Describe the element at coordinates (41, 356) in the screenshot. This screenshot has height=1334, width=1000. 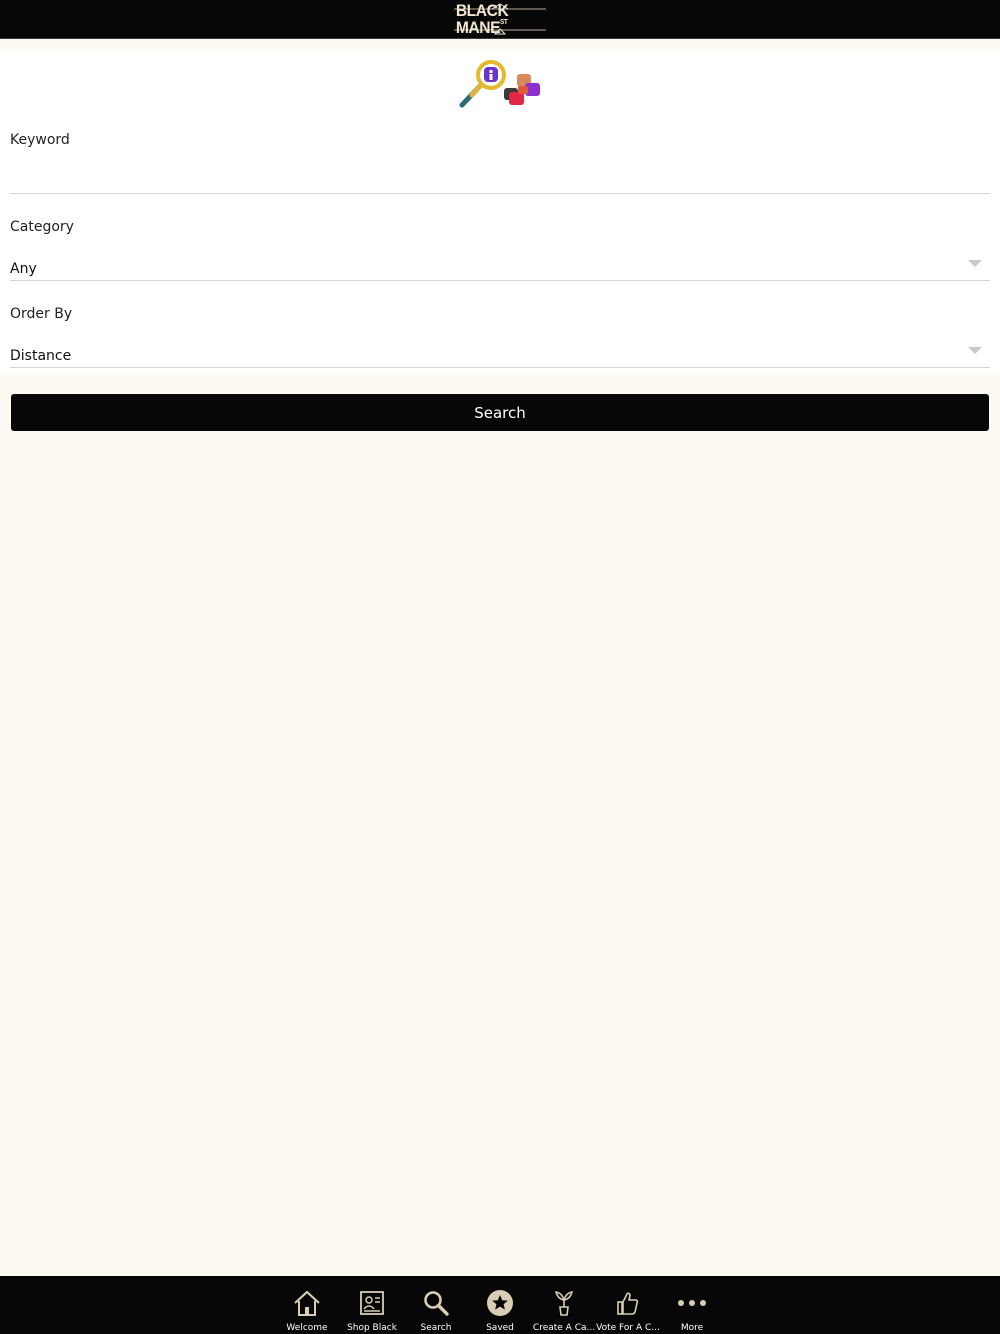
I see `order-by-selected-value: Distance` at that location.